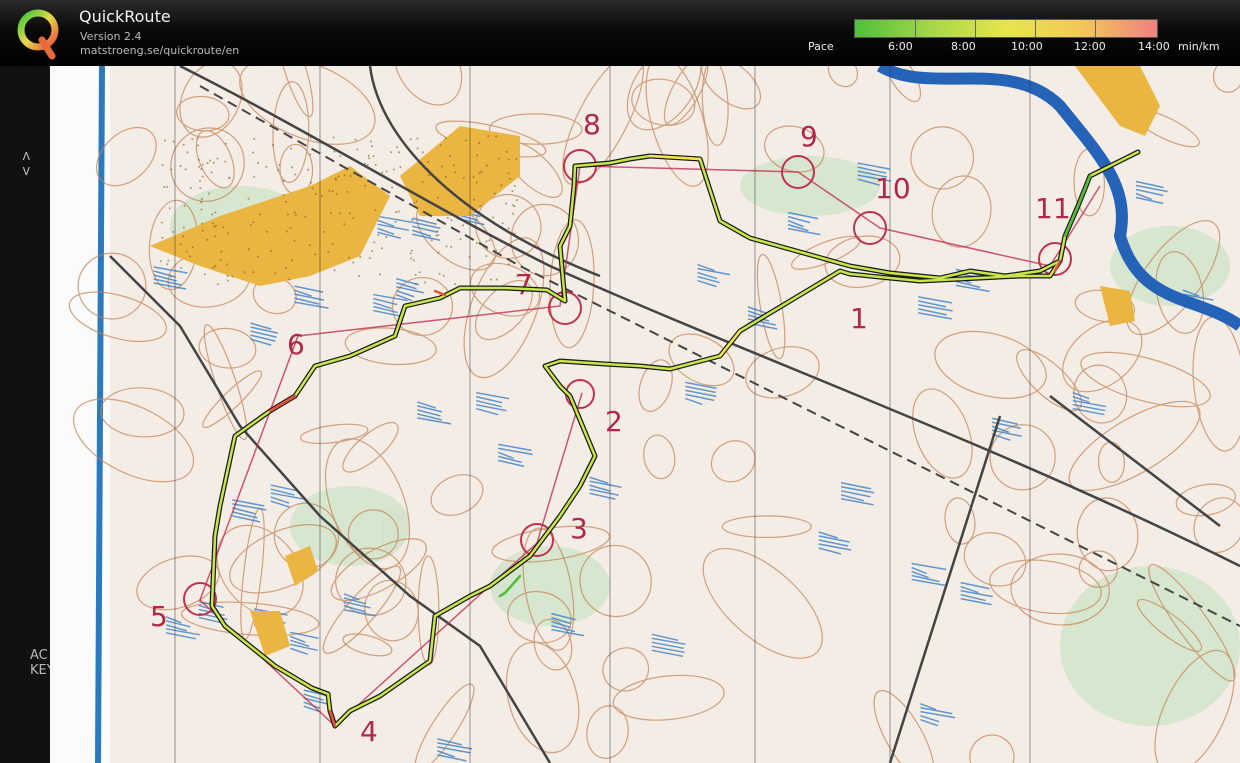  Describe the element at coordinates (524, 284) in the screenshot. I see `control-label: 7` at that location.